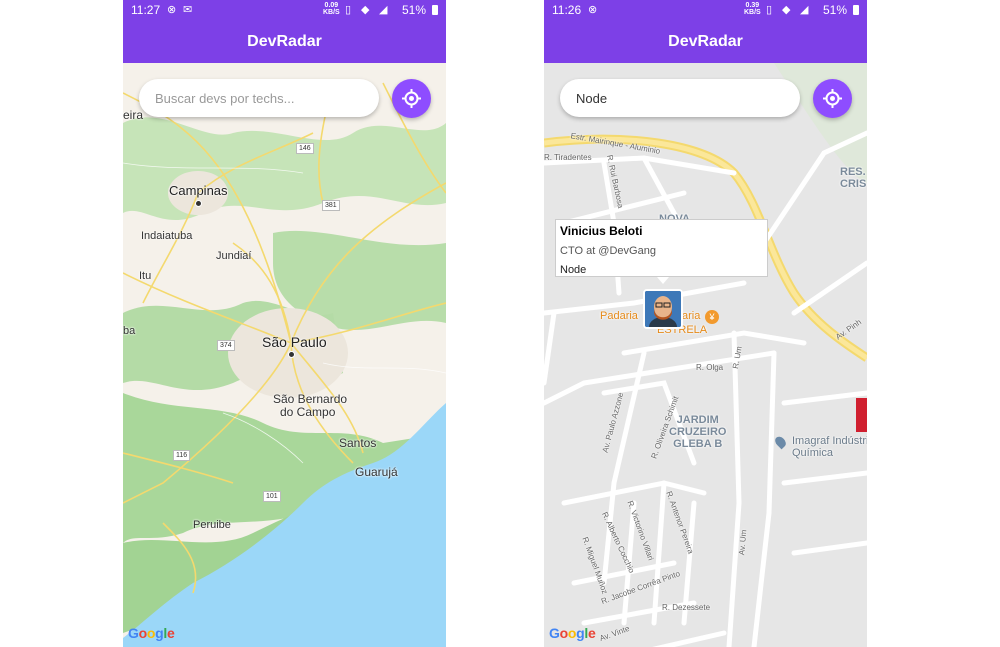 Image resolution: width=1000 pixels, height=647 pixels. I want to click on dev-callout: Vinicius Beloti CTO at @DevGang Node, so click(661, 248).